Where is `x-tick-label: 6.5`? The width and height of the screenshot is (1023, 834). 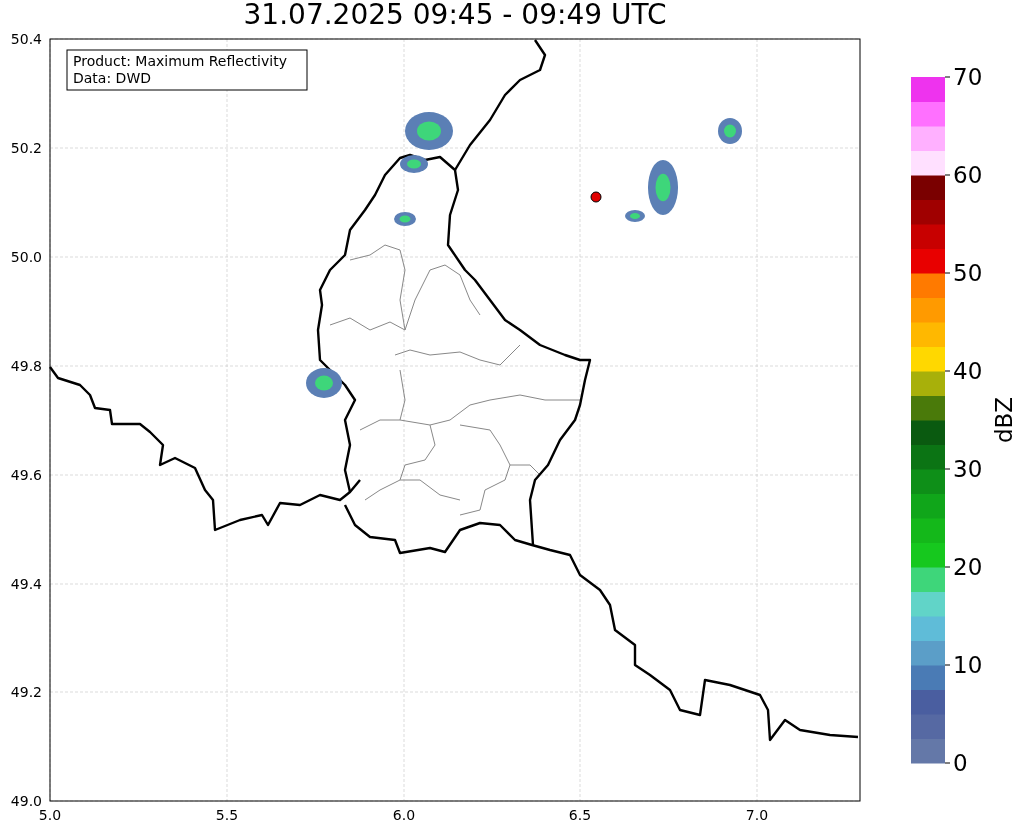 x-tick-label: 6.5 is located at coordinates (580, 815).